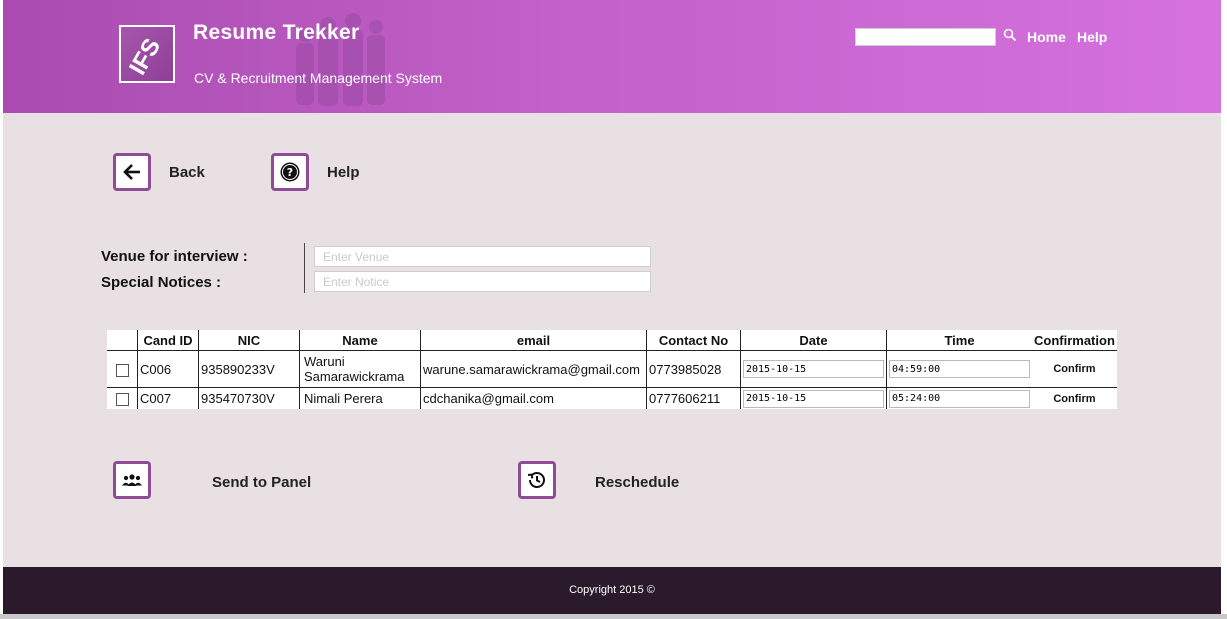 The width and height of the screenshot is (1227, 619). What do you see at coordinates (693, 340) in the screenshot?
I see `col-contact: Contact No` at bounding box center [693, 340].